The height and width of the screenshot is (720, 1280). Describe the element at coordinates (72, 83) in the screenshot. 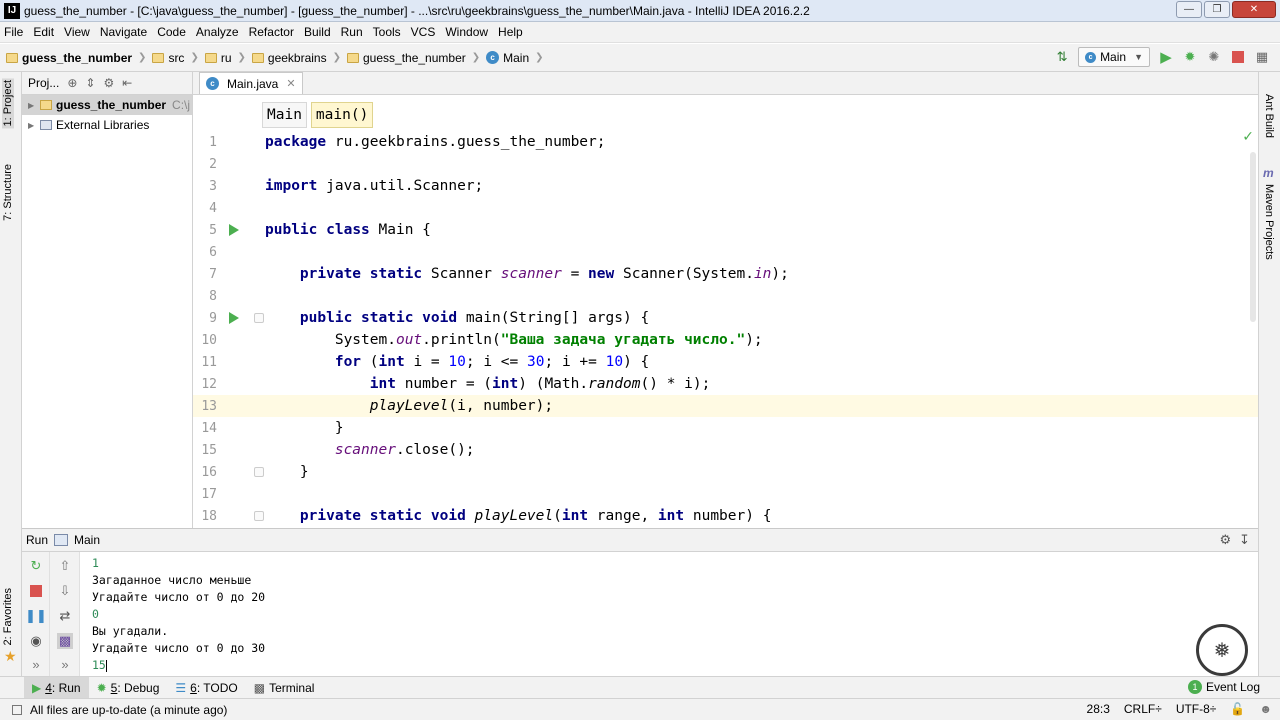

I see `sync-icon: ⊕` at that location.